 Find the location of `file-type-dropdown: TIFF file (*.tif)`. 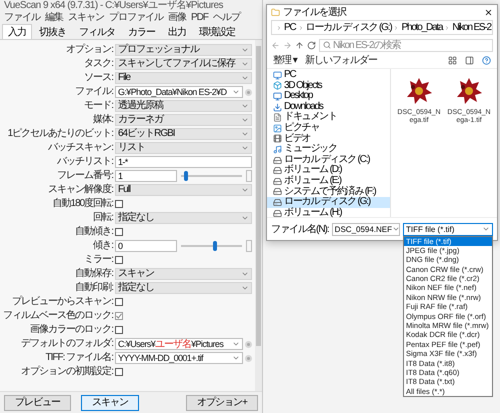

file-type-dropdown: TIFF file (*.tif) is located at coordinates (448, 229).